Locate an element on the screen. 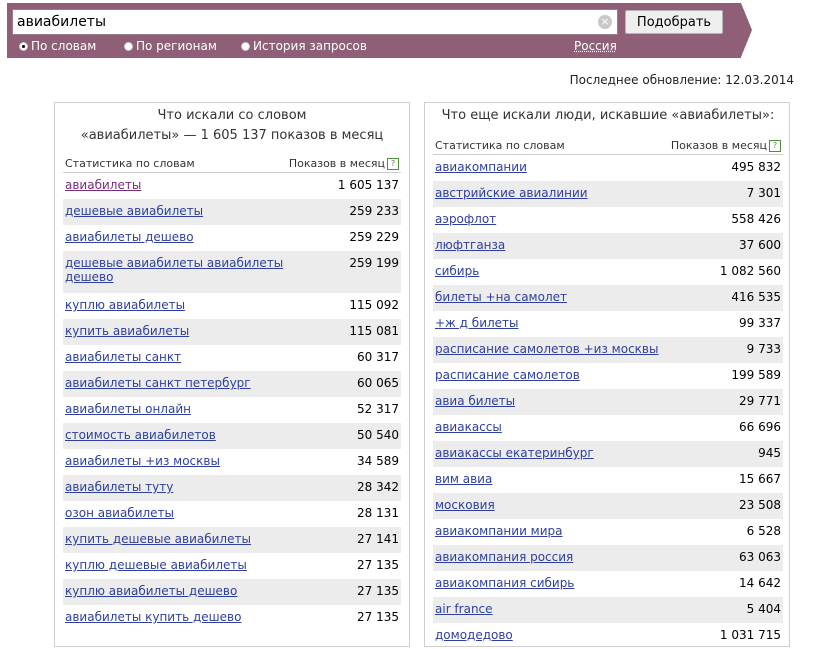  keyword-link: авиабилеты is located at coordinates (103, 185).